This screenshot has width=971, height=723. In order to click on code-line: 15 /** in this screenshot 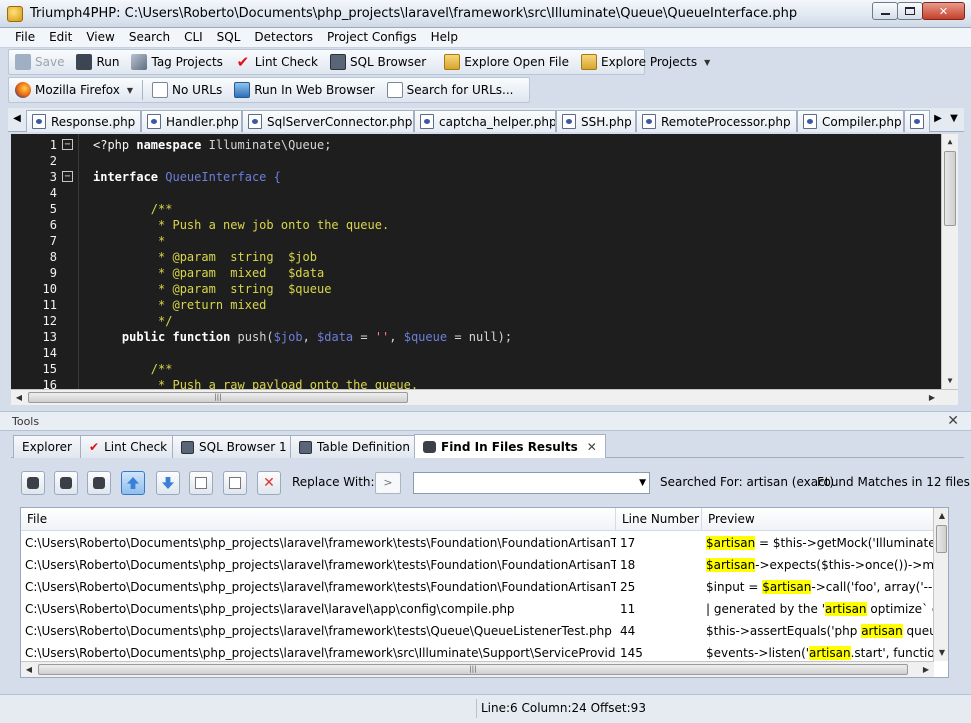, I will do `click(476, 369)`.